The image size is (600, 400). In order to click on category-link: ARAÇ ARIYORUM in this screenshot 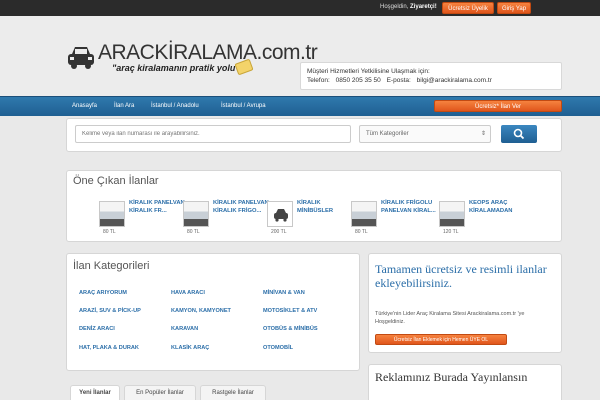, I will do `click(103, 293)`.